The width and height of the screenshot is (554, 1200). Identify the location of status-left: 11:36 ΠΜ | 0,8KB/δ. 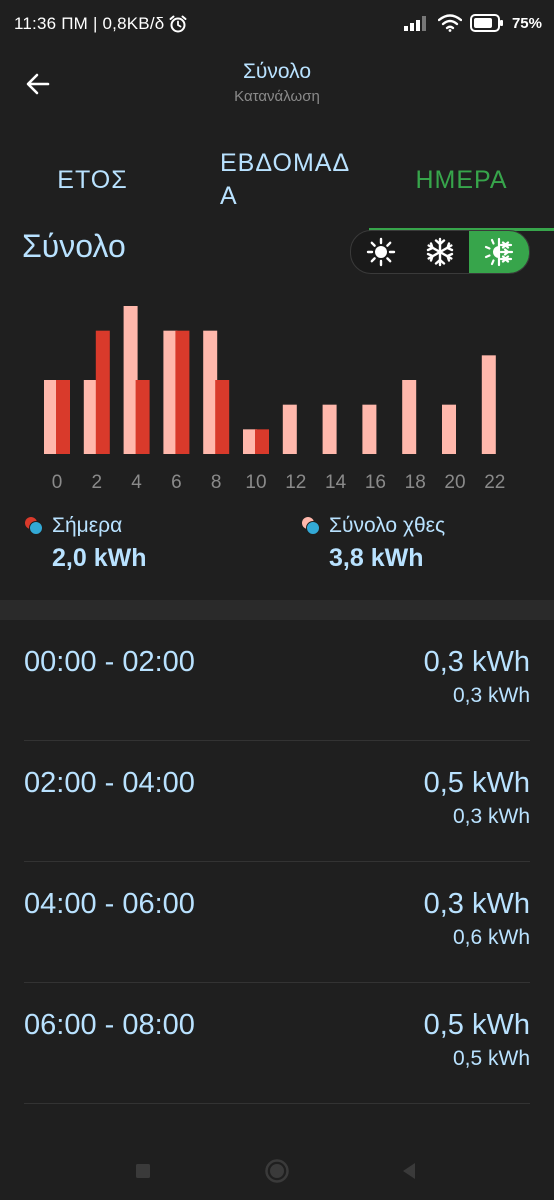
(101, 24).